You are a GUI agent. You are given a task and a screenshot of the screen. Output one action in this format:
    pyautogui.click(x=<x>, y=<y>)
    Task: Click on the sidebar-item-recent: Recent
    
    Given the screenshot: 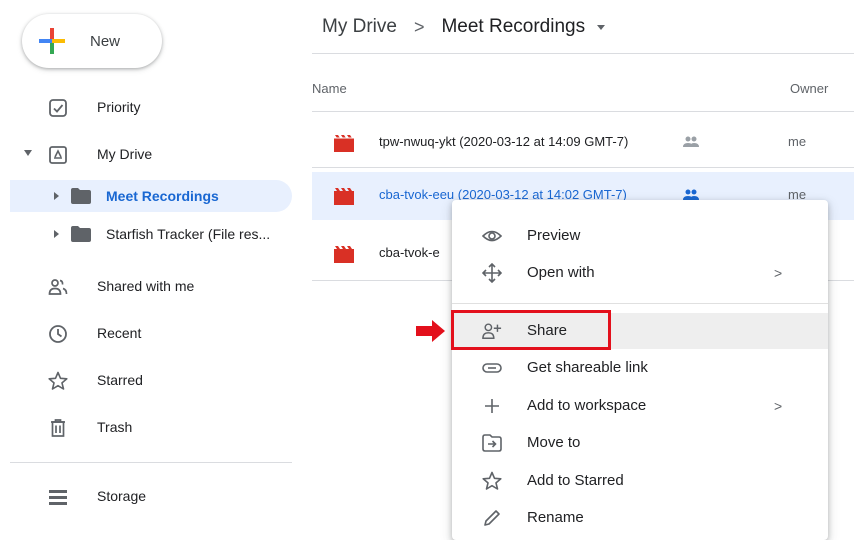 What is the action you would take?
    pyautogui.click(x=146, y=333)
    